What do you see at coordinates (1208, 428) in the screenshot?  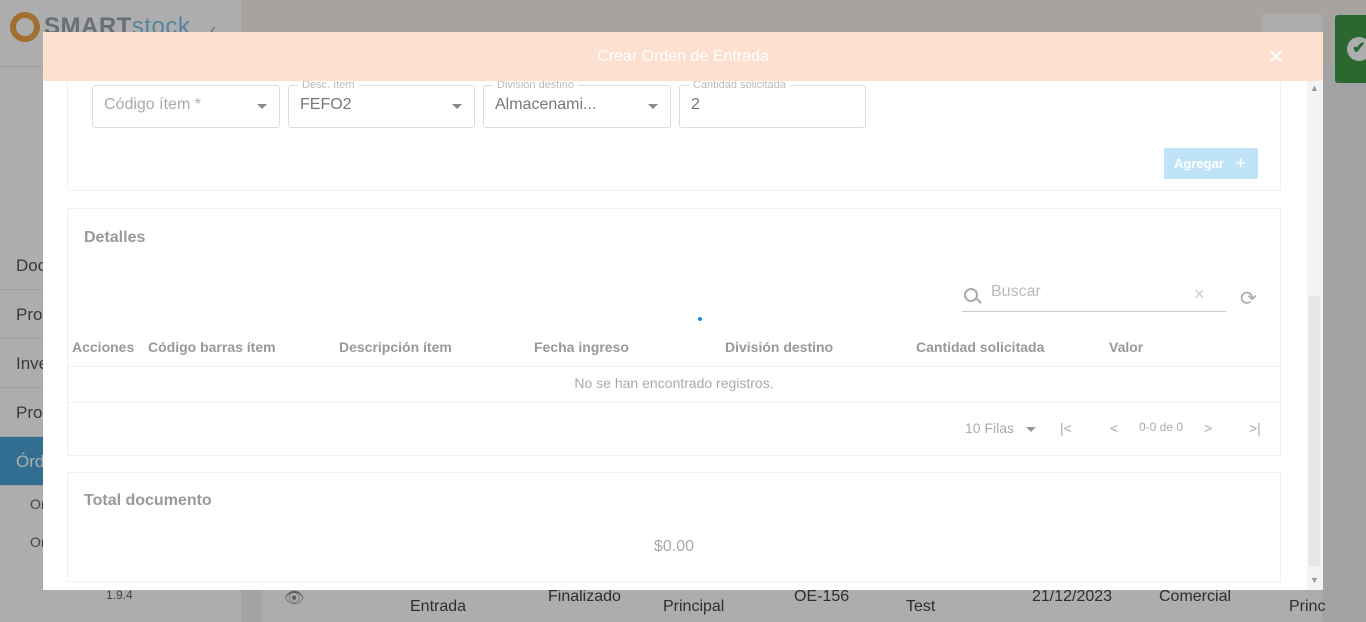 I see `next-page-icon: >` at bounding box center [1208, 428].